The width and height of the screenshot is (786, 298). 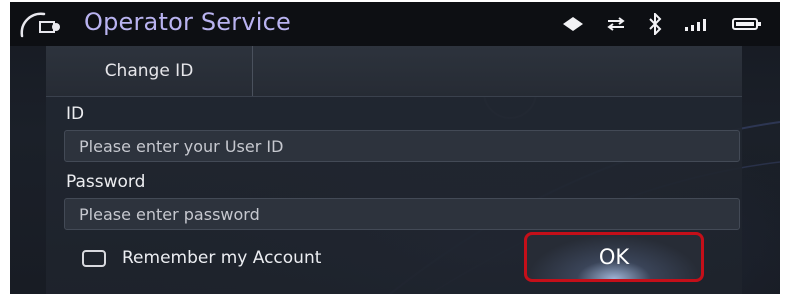 What do you see at coordinates (614, 257) in the screenshot?
I see `ok-button: OK` at bounding box center [614, 257].